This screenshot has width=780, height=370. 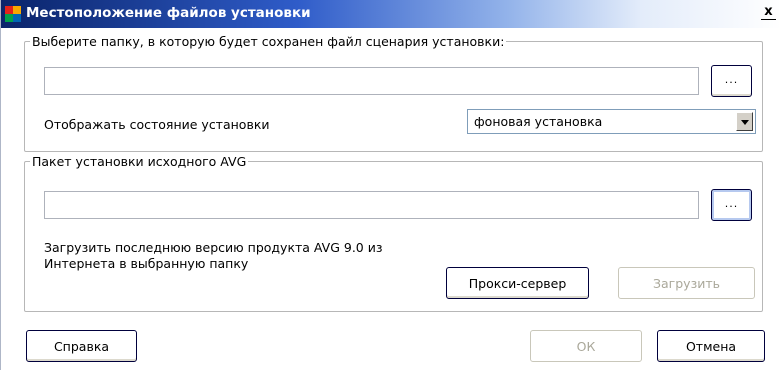 I want to click on display-state-label: Отображать состояние установки, so click(x=157, y=124).